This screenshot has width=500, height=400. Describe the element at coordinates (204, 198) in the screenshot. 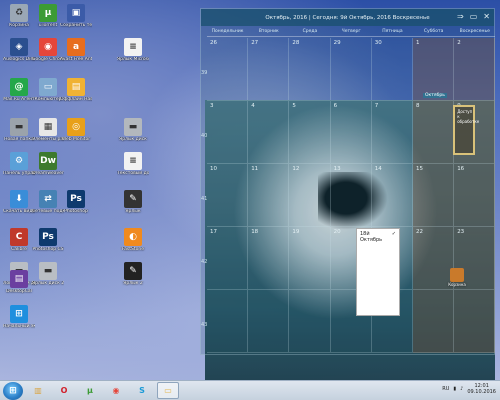

I see `calendar-week-number: 41` at that location.